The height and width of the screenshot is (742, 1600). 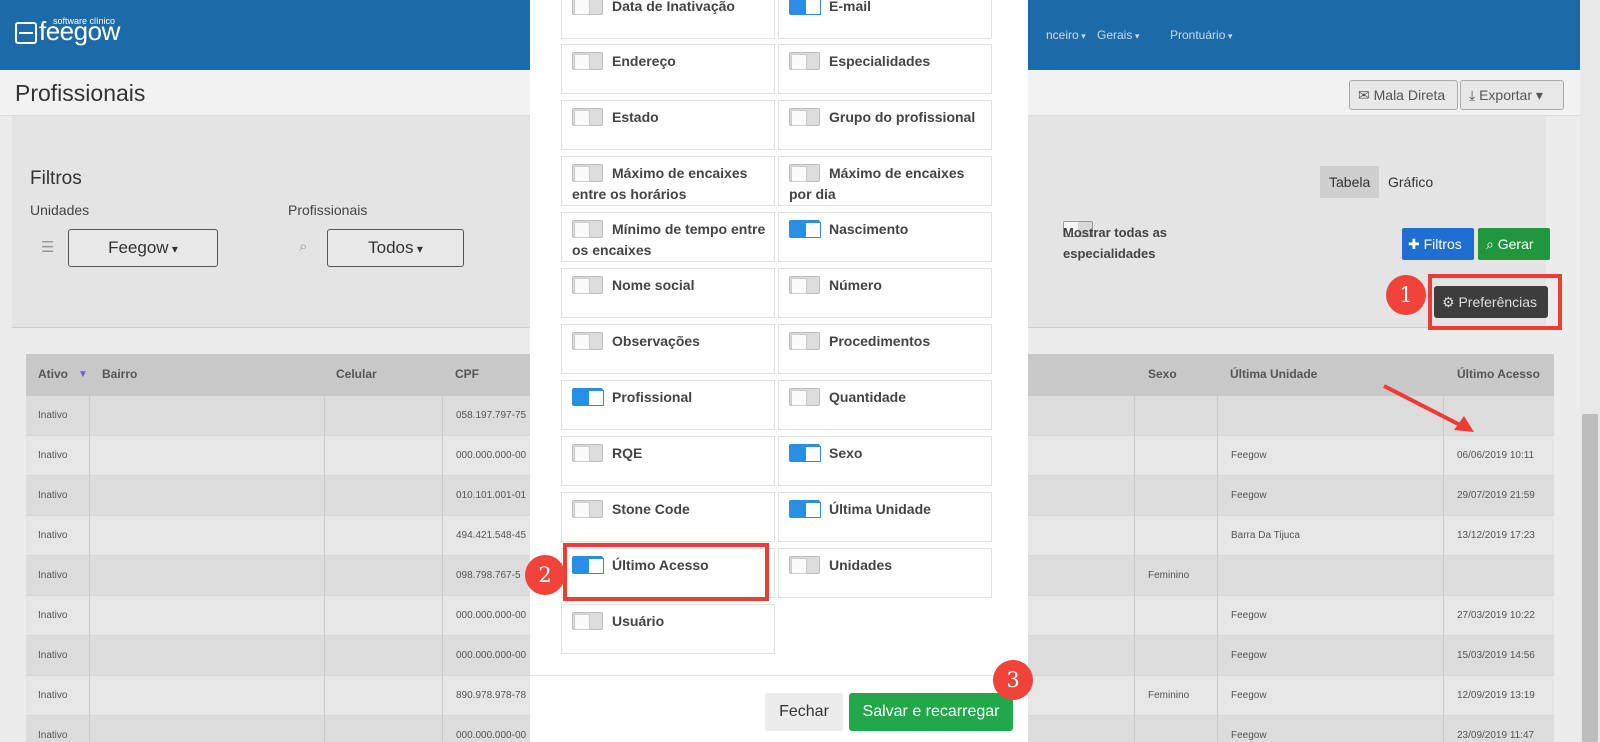 I want to click on option-unidades: Unidades, so click(x=885, y=573).